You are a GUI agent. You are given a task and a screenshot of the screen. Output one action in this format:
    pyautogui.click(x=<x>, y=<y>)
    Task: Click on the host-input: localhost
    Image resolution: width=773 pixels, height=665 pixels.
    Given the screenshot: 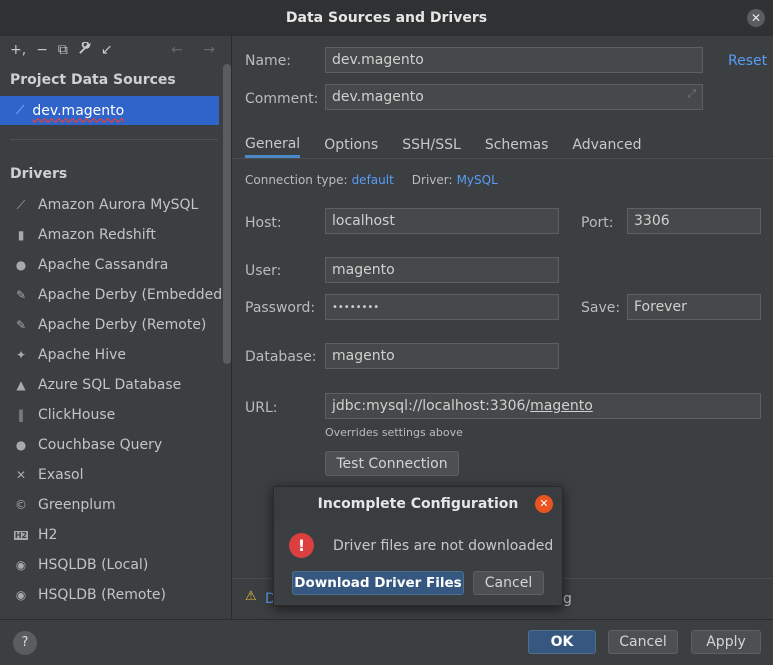 What is the action you would take?
    pyautogui.click(x=442, y=221)
    